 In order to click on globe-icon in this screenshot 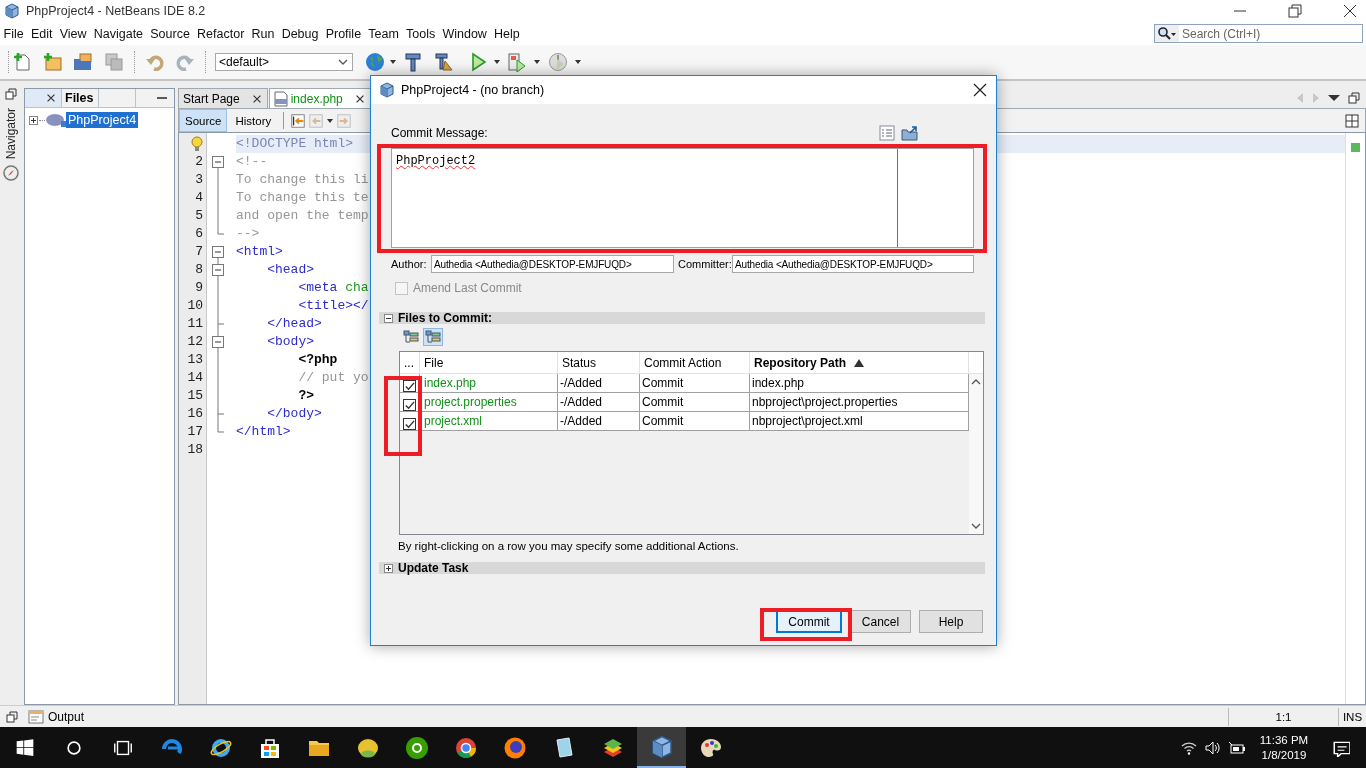, I will do `click(375, 62)`.